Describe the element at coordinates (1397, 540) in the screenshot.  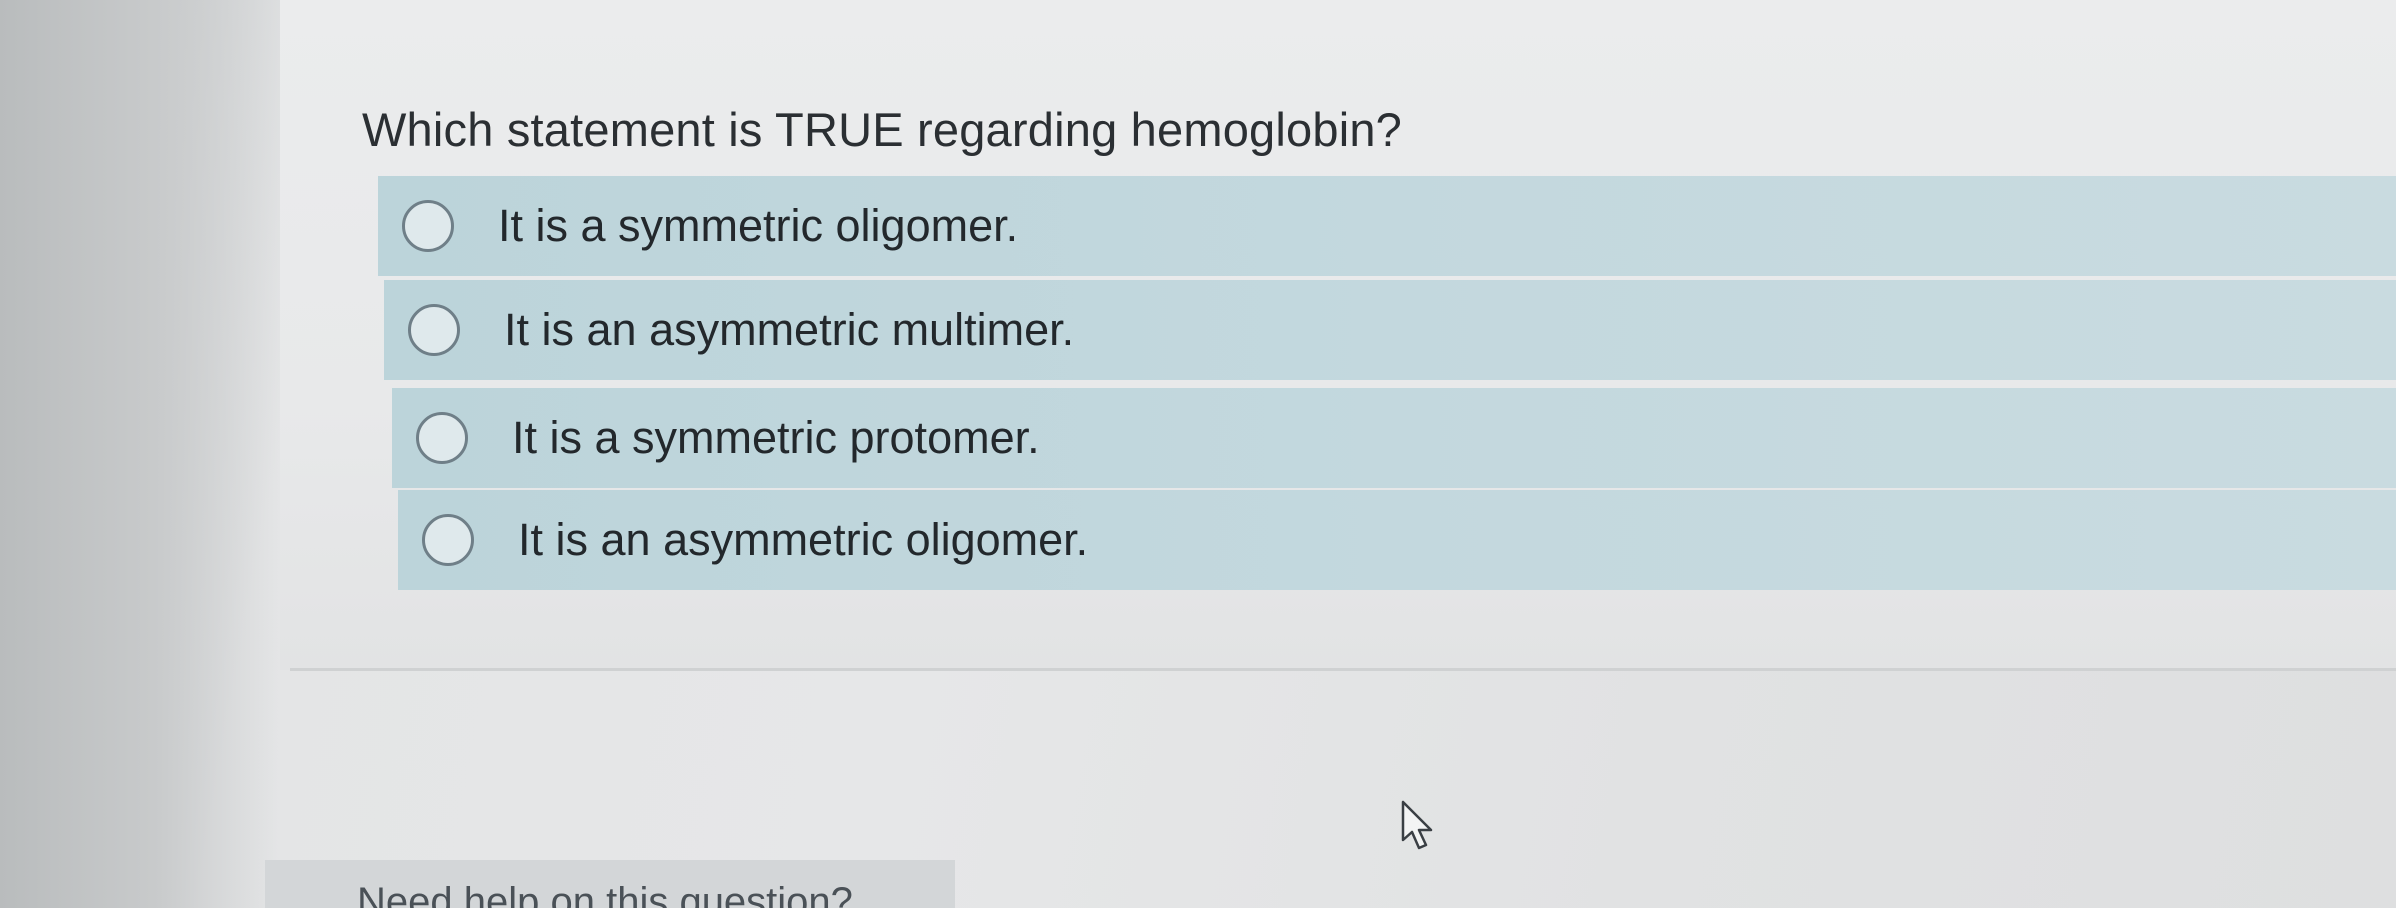
I see `answer-option-4: It is an asymmetric oligomer.` at that location.